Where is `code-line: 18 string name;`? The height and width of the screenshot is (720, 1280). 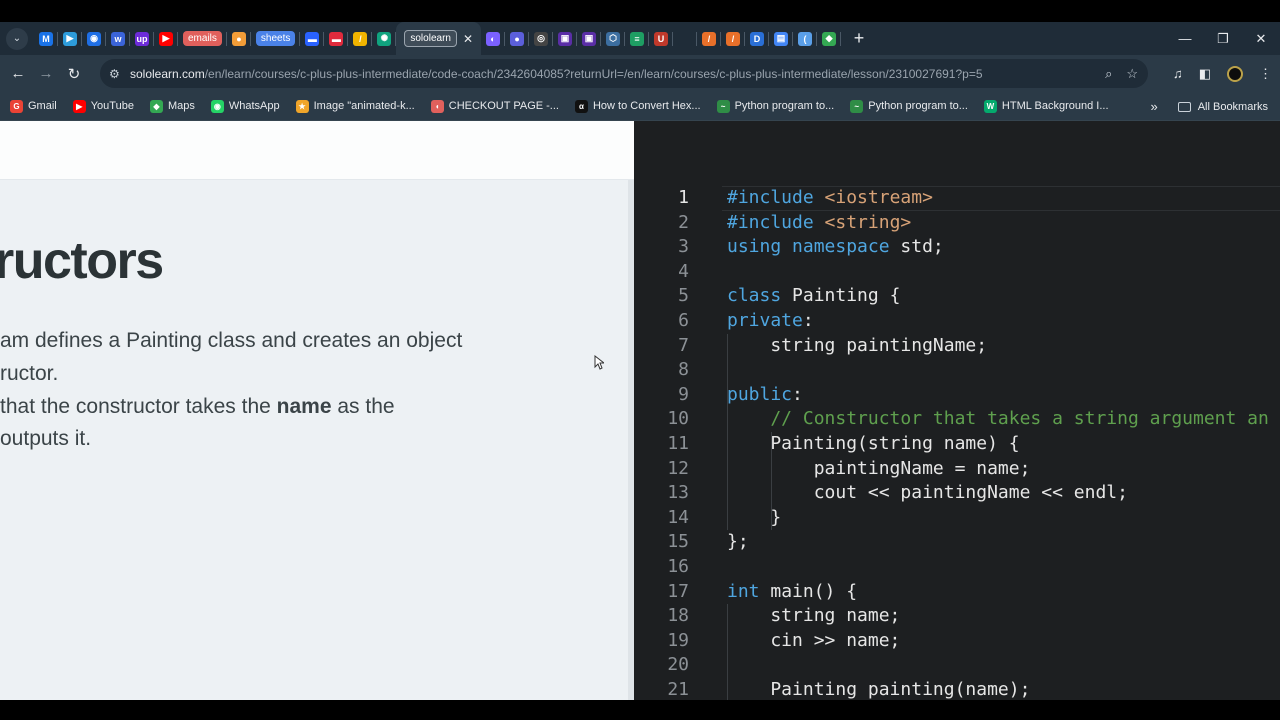 code-line: 18 string name; is located at coordinates (957, 616).